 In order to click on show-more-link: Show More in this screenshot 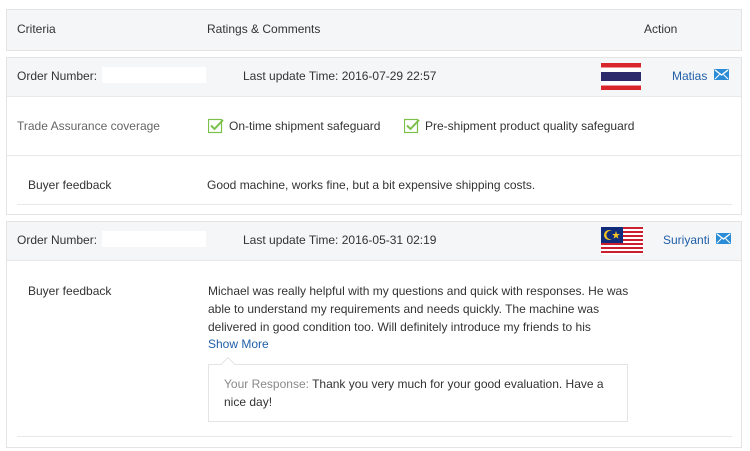, I will do `click(238, 344)`.